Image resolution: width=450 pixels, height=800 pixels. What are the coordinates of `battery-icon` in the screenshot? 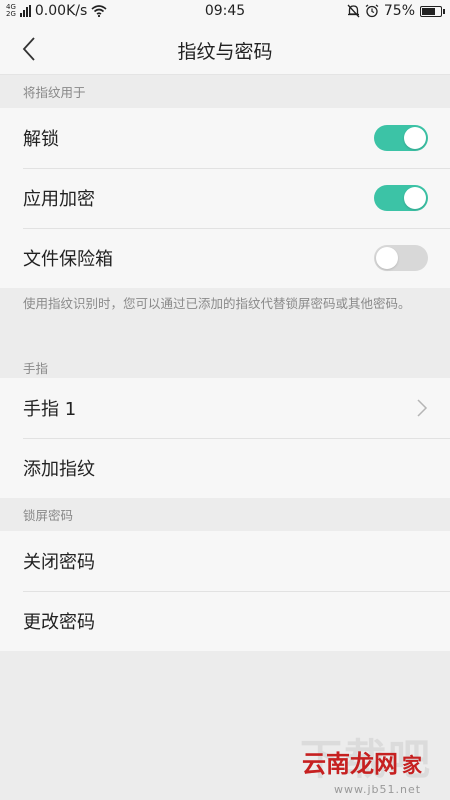 It's located at (432, 11).